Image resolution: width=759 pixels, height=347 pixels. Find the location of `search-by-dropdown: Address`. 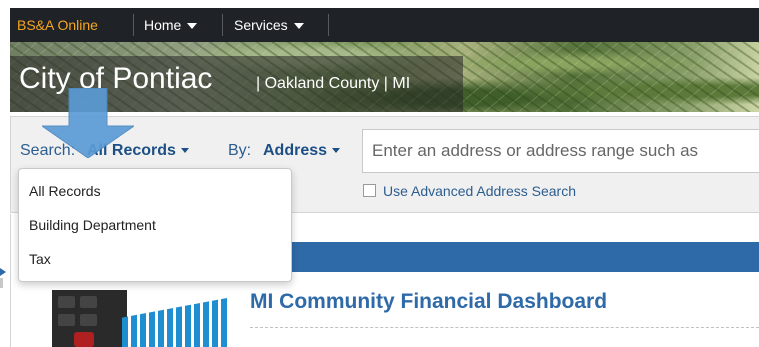

search-by-dropdown: Address is located at coordinates (302, 151).